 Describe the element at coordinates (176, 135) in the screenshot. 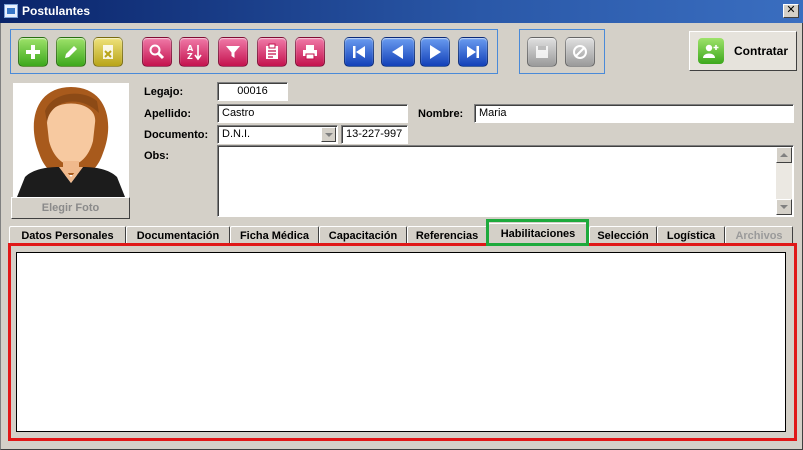

I see `documento-label: Documento:` at that location.